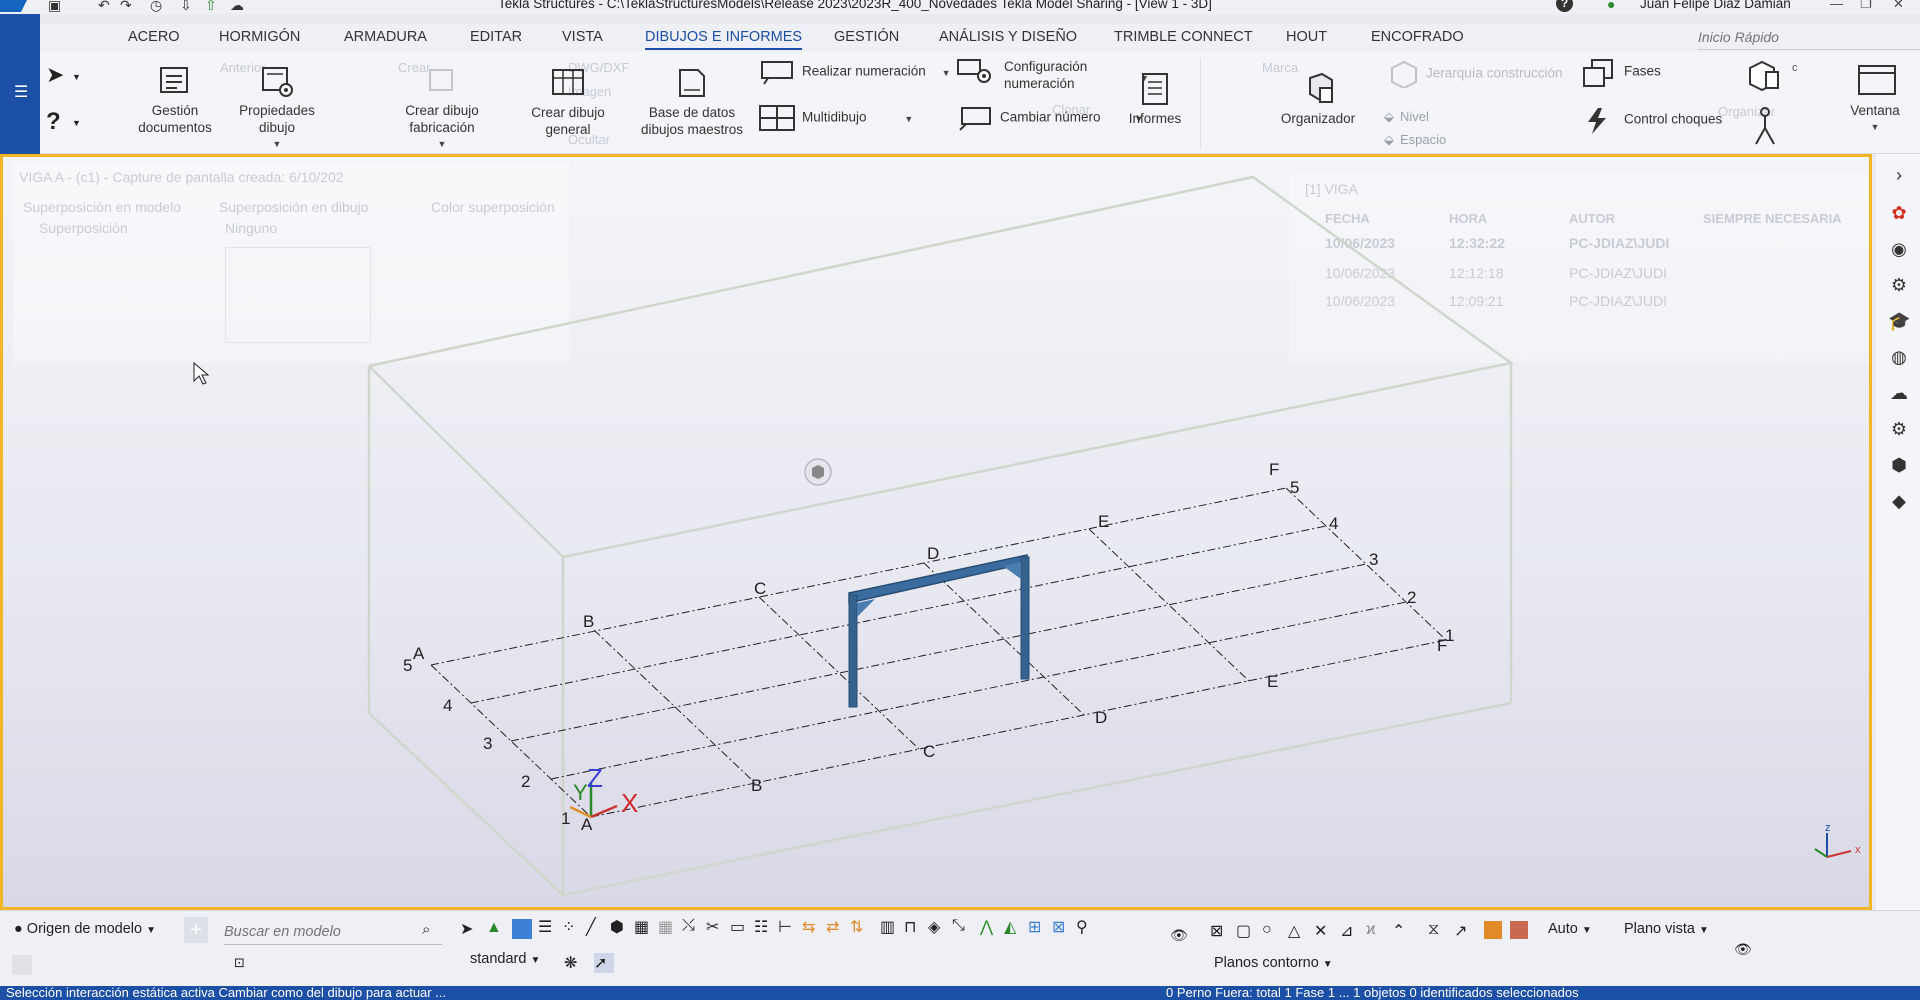 The width and height of the screenshot is (1920, 1000). I want to click on tab-vista: VISTA, so click(582, 37).